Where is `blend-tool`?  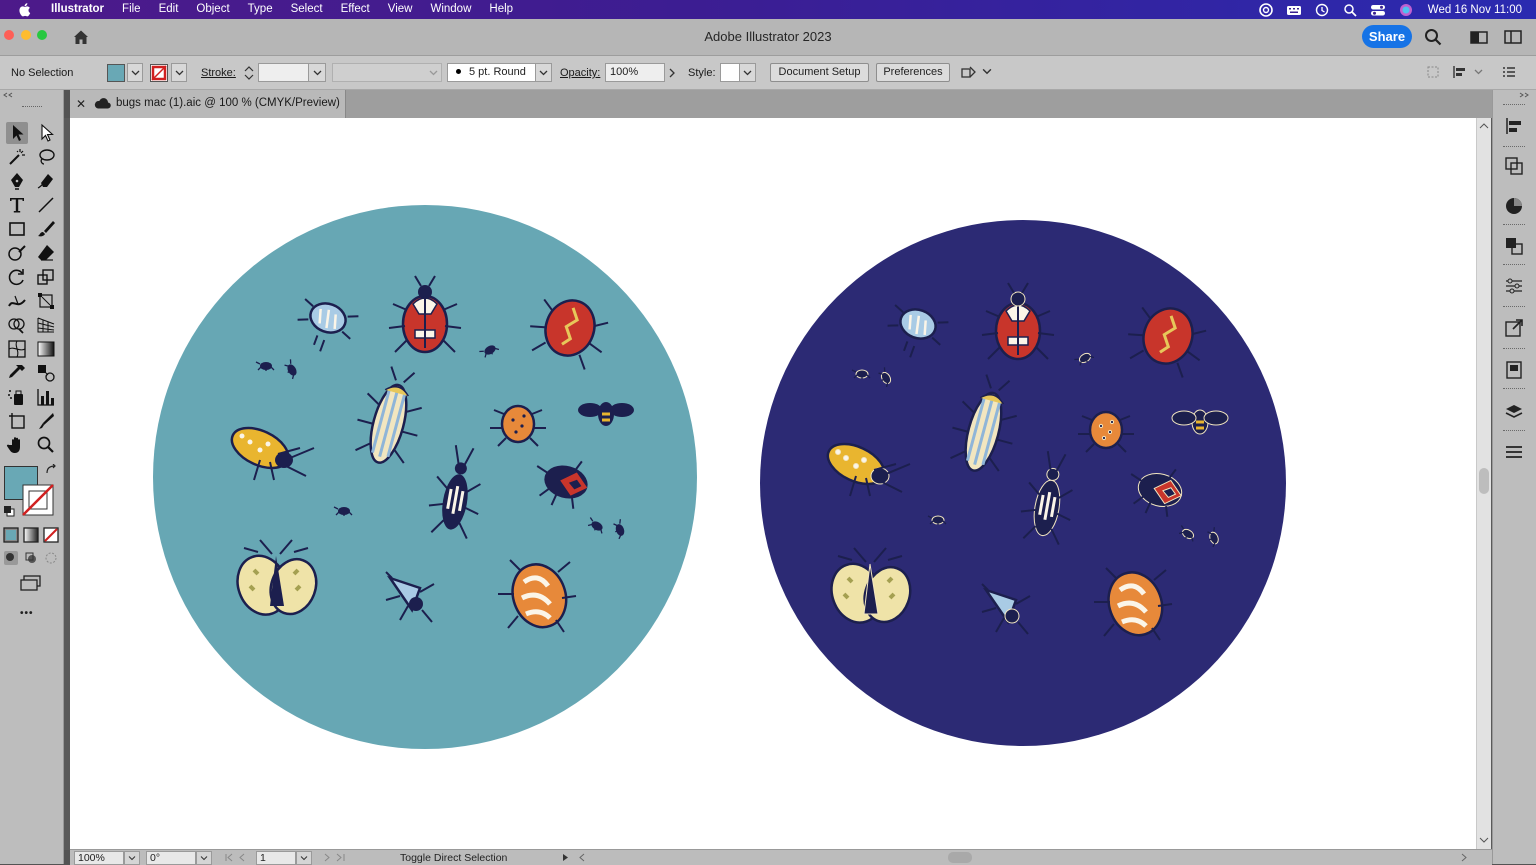
blend-tool is located at coordinates (46, 373).